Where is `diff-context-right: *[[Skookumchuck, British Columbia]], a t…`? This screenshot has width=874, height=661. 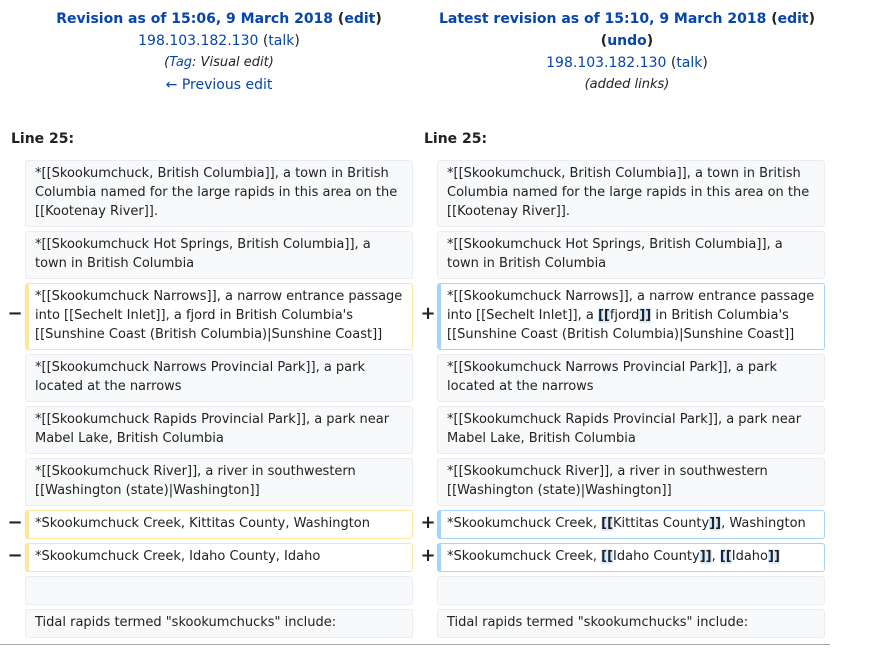 diff-context-right: *[[Skookumchuck, British Columbia]], a t… is located at coordinates (631, 193).